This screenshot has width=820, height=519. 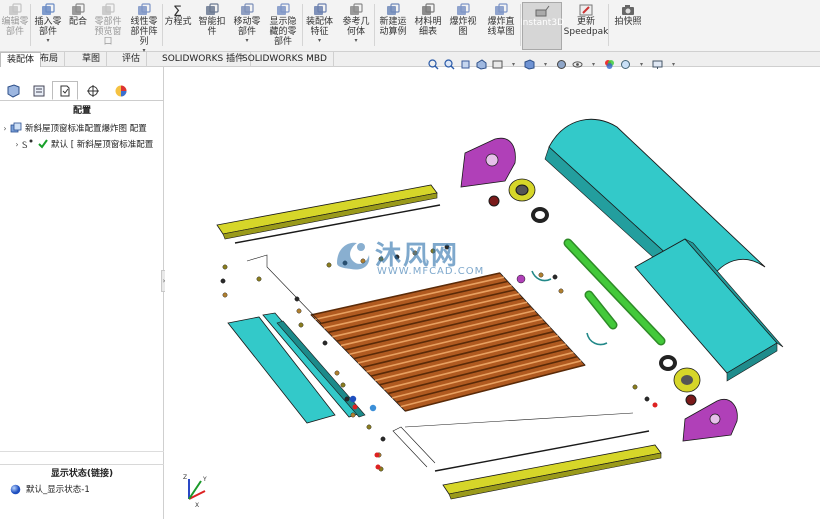 I want to click on ribbon-button-instant3d: Instant3D, so click(x=542, y=26).